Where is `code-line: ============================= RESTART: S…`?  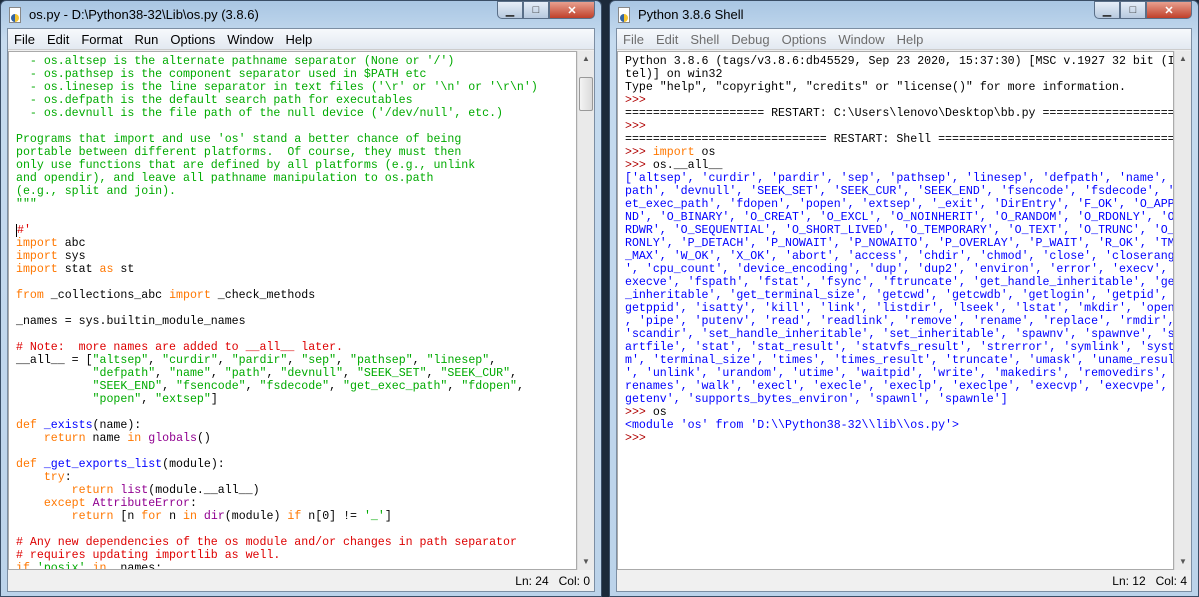
code-line: ============================= RESTART: S… is located at coordinates (899, 139).